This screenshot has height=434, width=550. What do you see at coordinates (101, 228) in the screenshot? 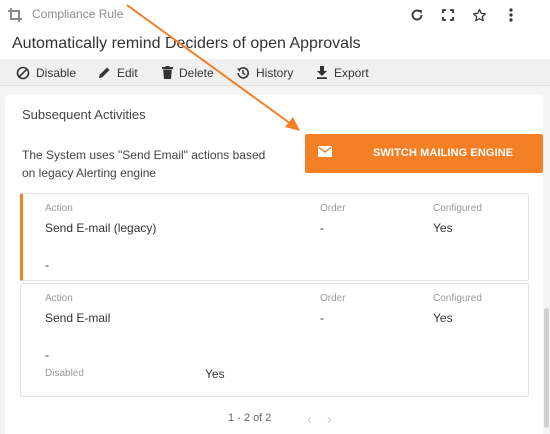
I see `action-value: Send E-mail (legacy)` at bounding box center [101, 228].